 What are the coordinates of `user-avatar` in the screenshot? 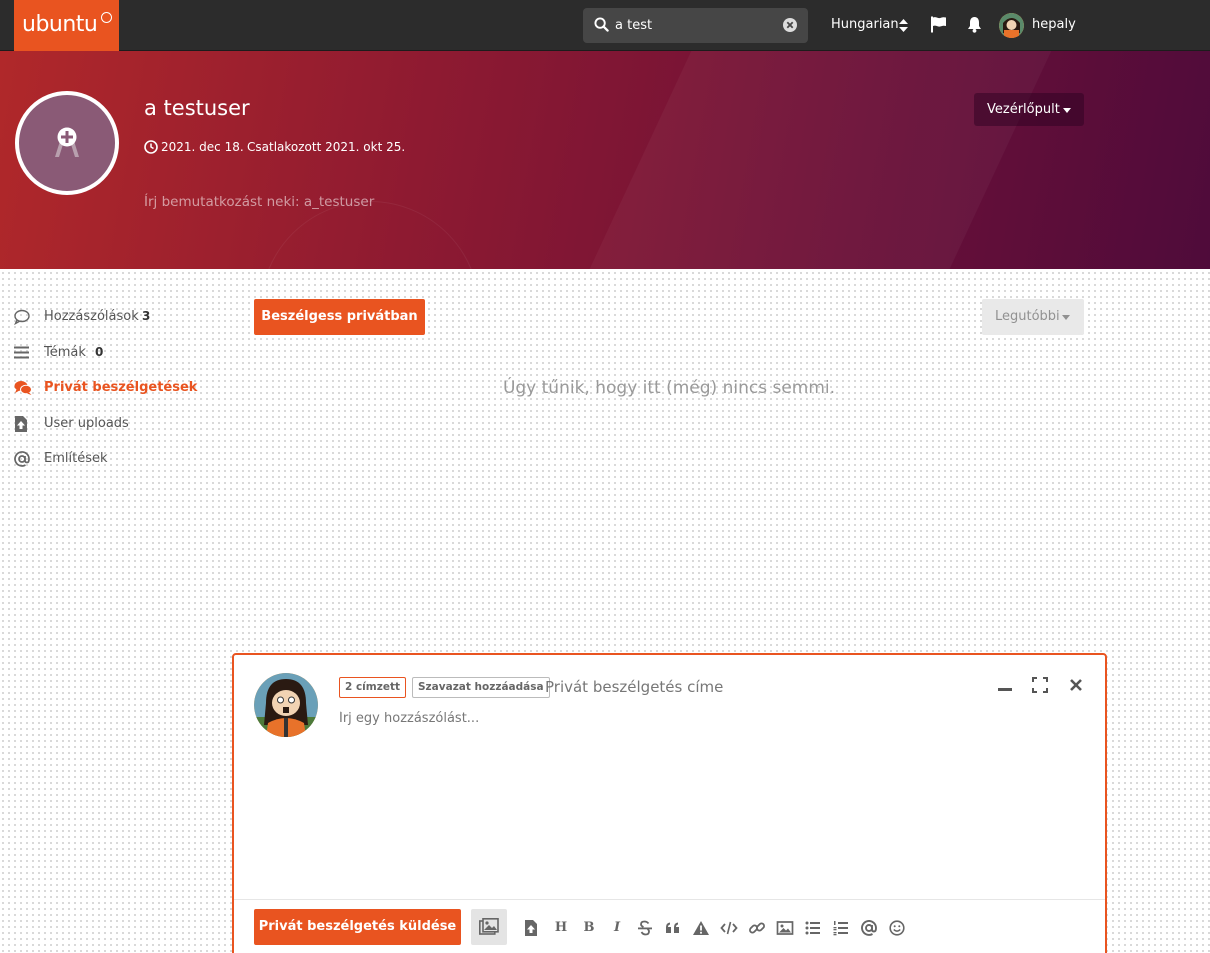 It's located at (1011, 25).